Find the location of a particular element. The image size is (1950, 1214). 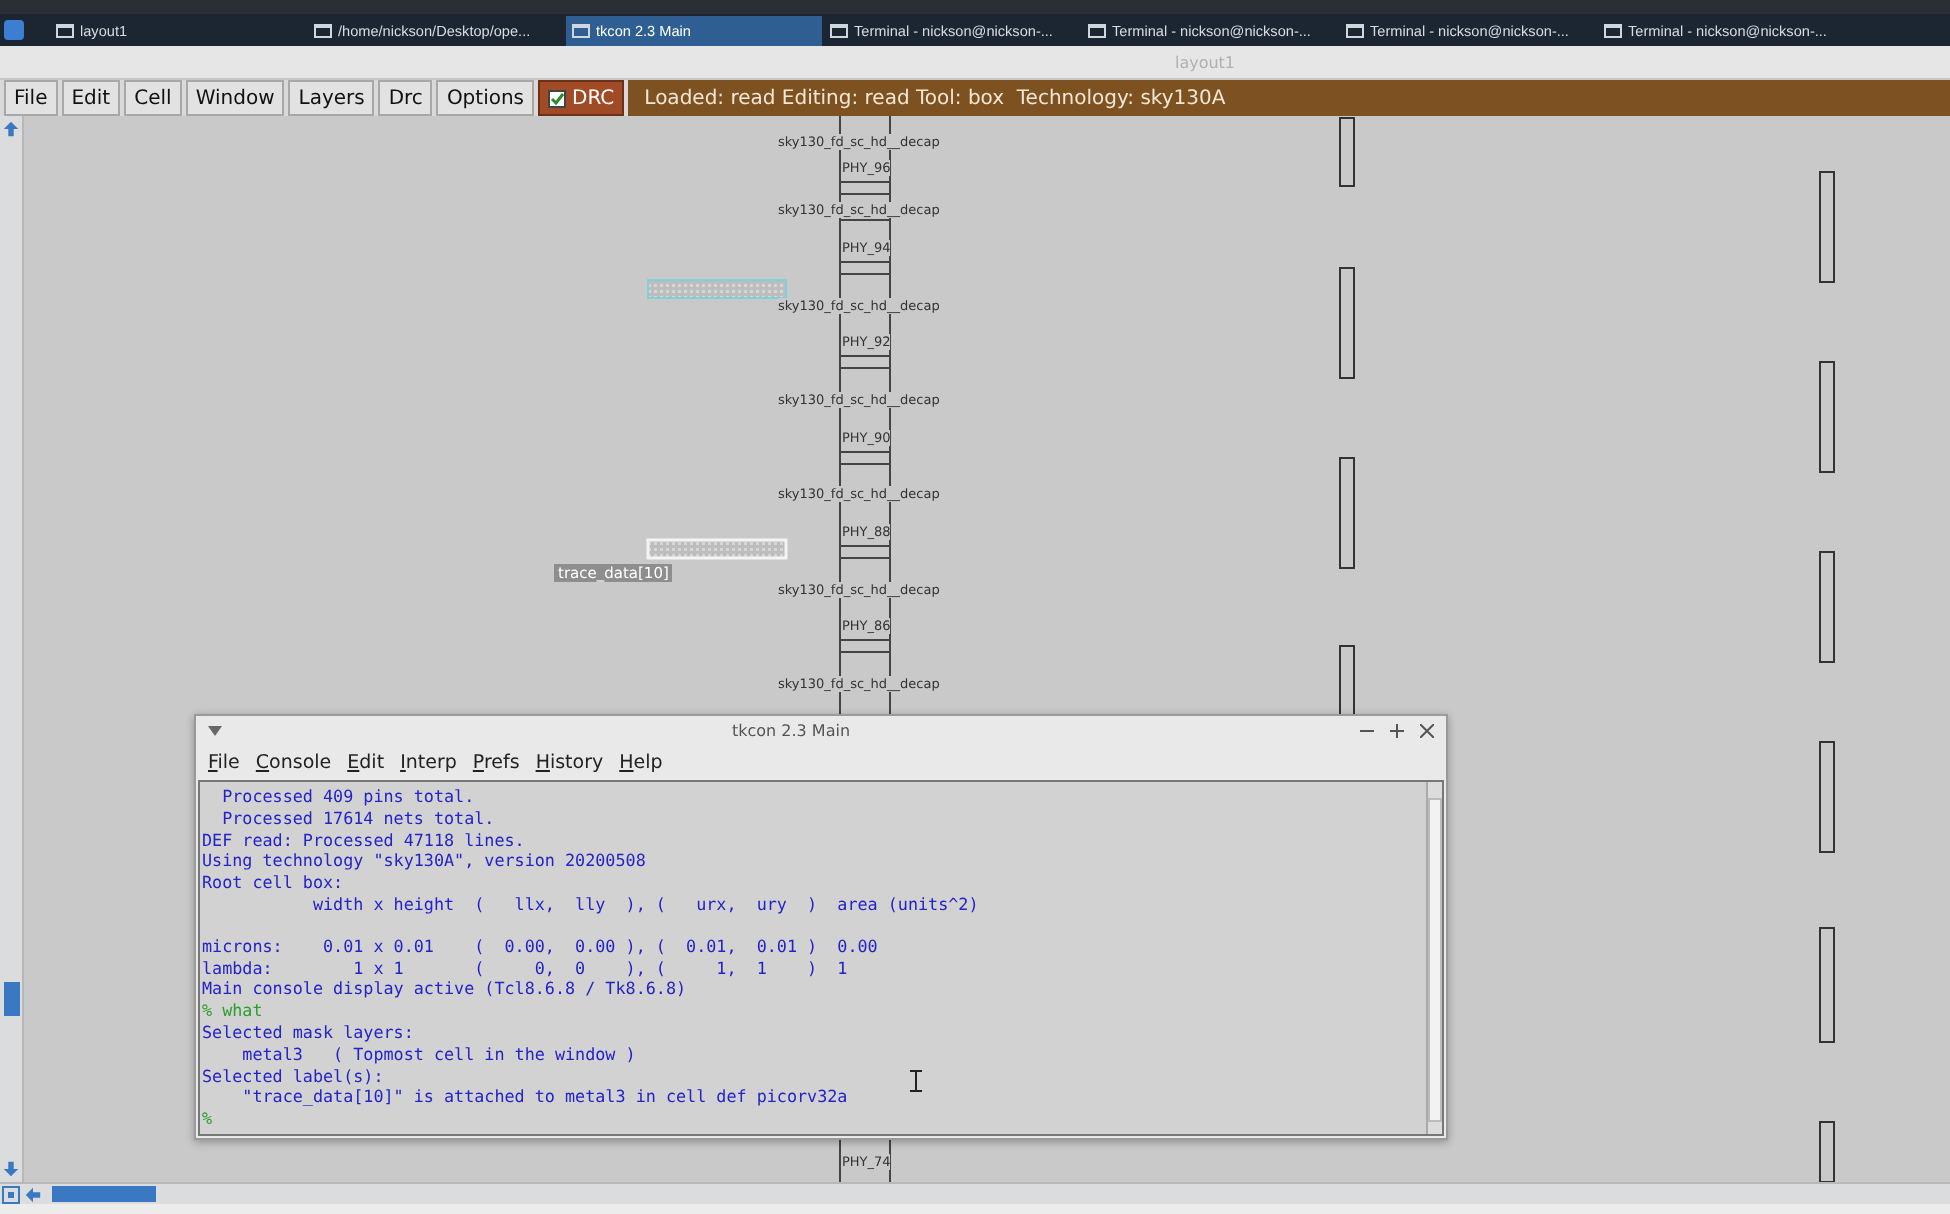

console-line: metal3 ( Topmost cell in the window ) is located at coordinates (438, 1054).